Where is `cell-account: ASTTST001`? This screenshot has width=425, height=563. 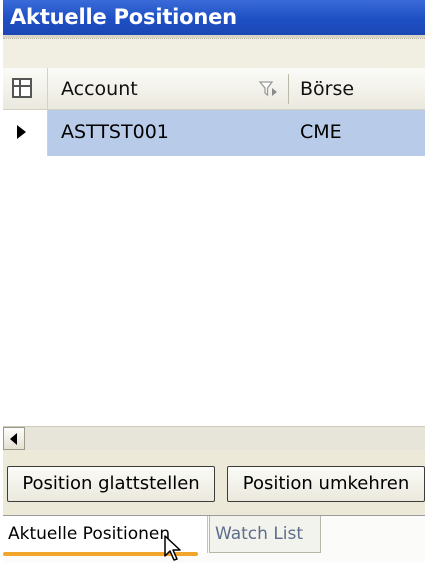
cell-account: ASTTST001 is located at coordinates (115, 132).